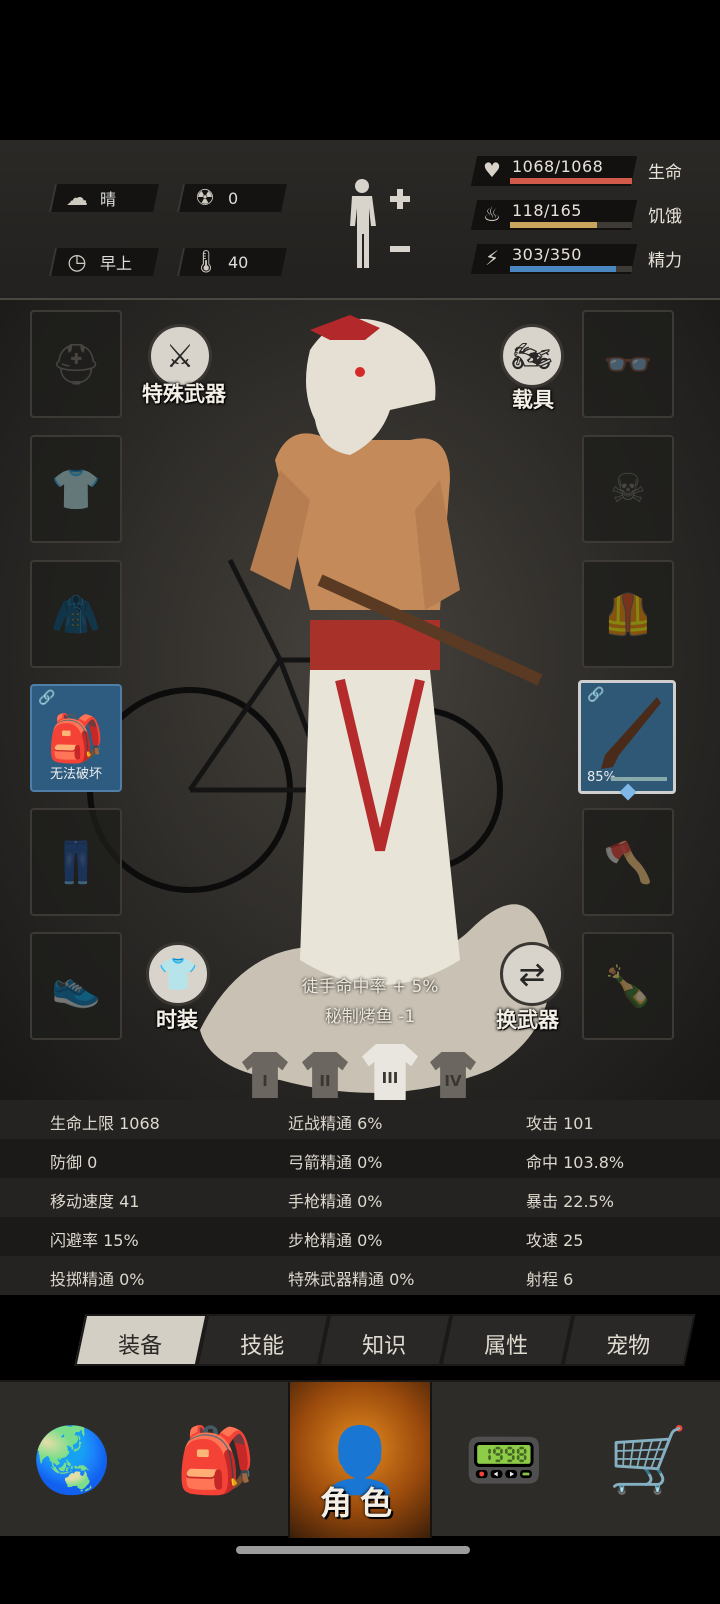 The image size is (720, 1604). I want to click on life-bar: ♥ 1068/1068 生命, so click(582, 171).